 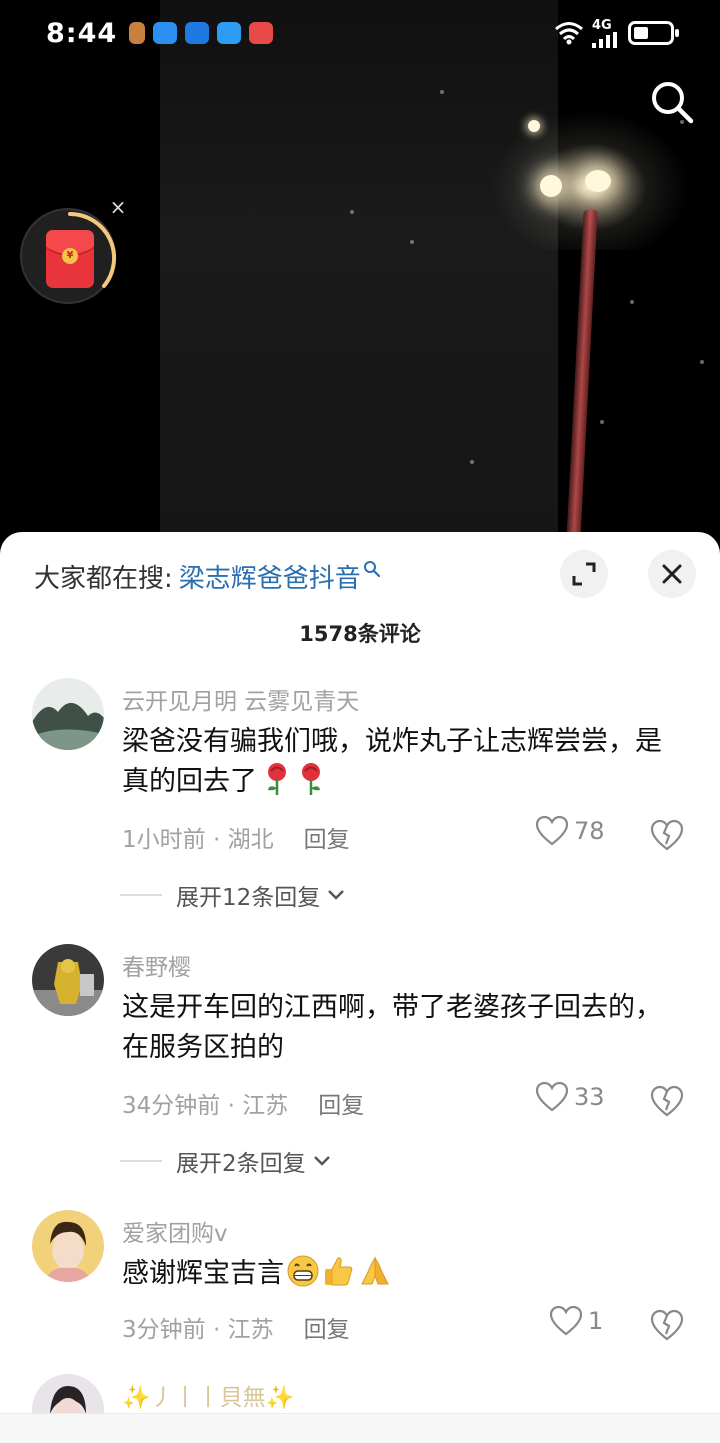 I want to click on status-bar: 8:44 4G, so click(x=360, y=33).